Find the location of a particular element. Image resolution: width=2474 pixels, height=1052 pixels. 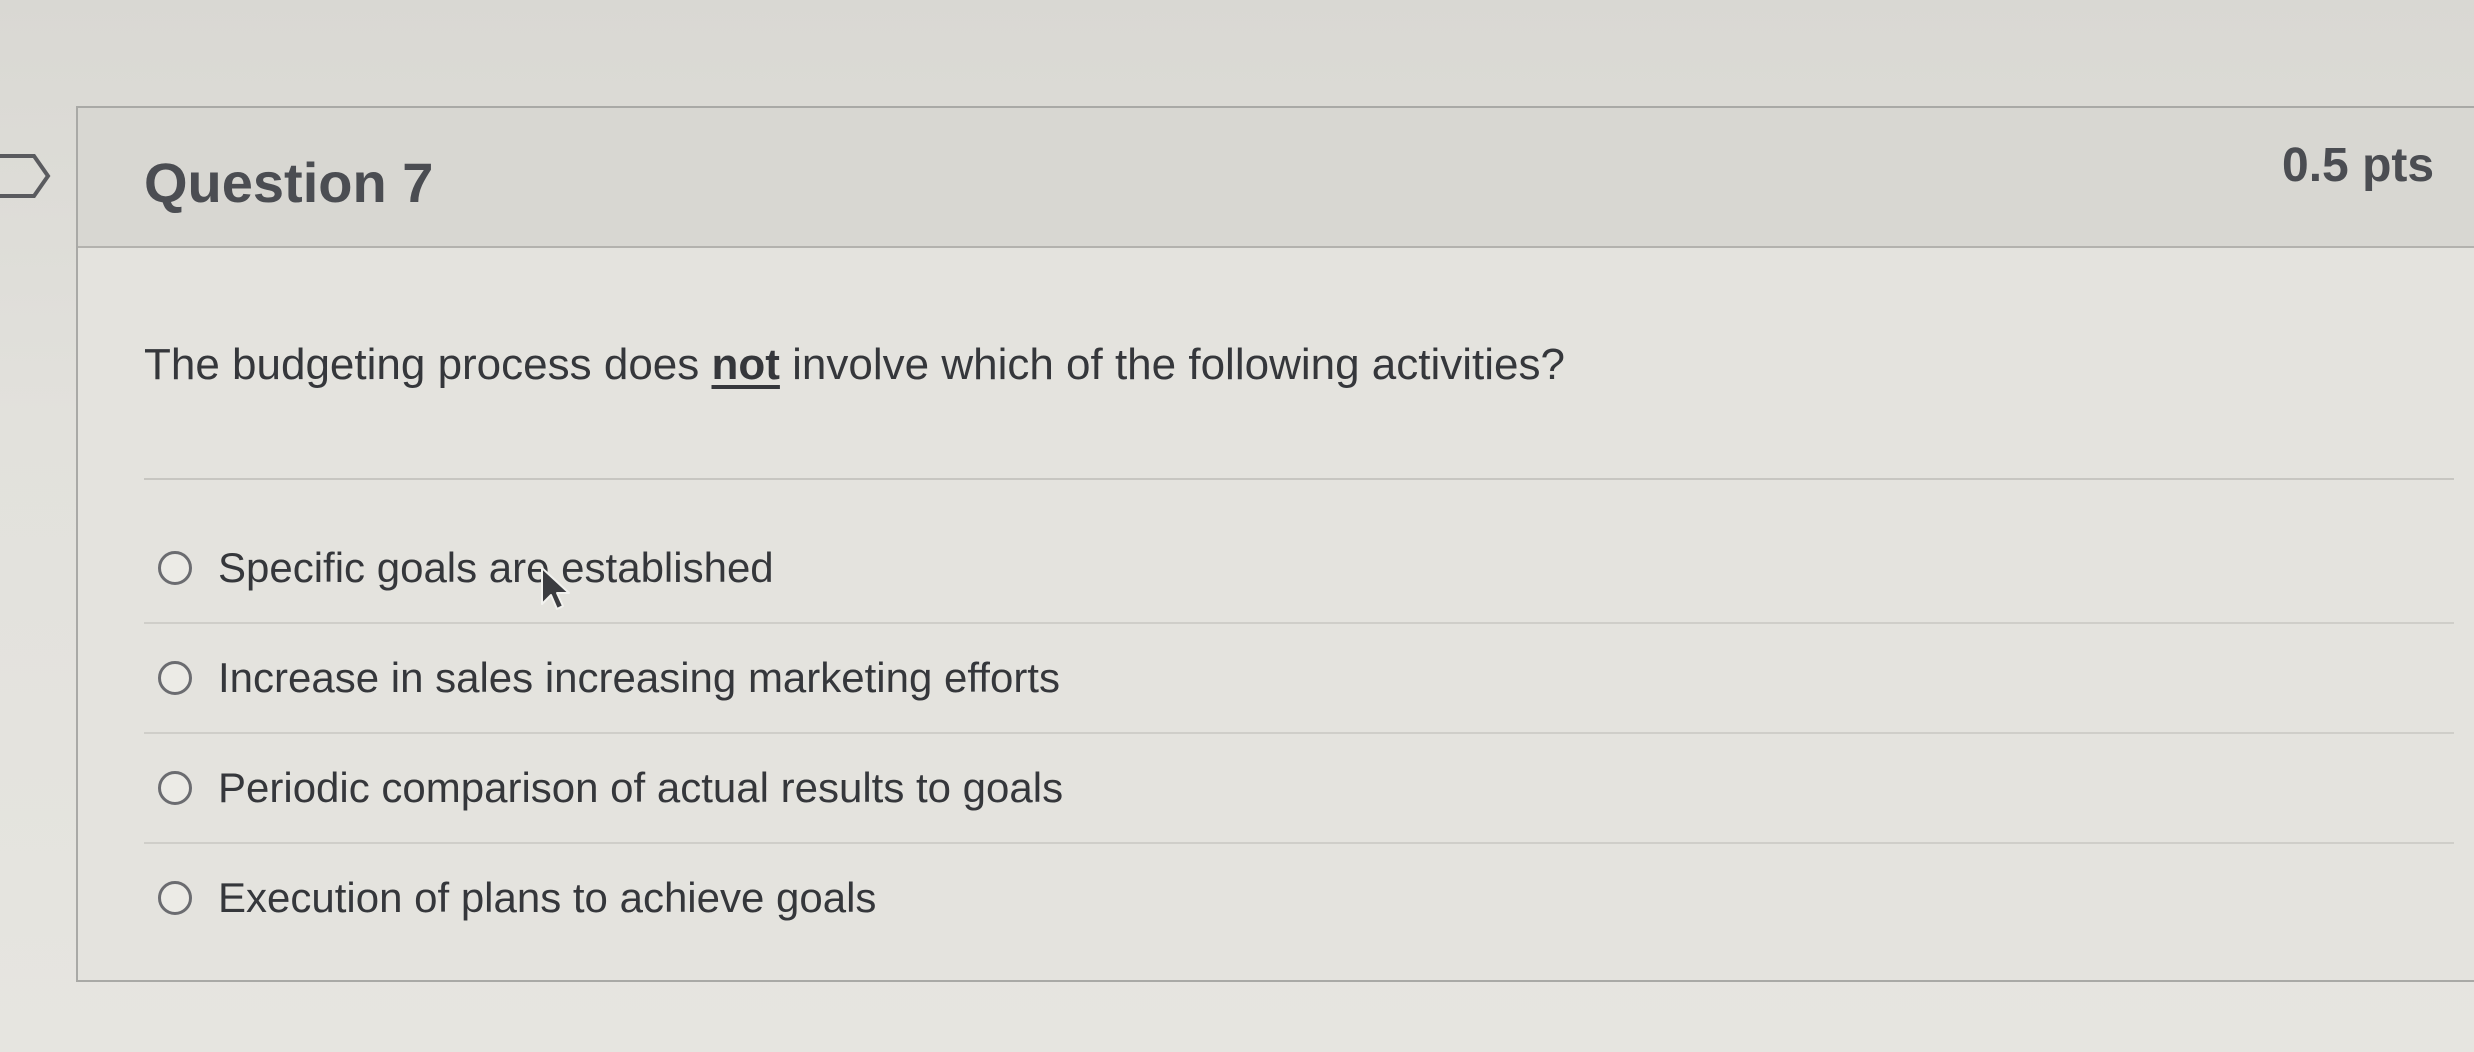

answer-label: Execution of plans to achieve goals is located at coordinates (547, 898).